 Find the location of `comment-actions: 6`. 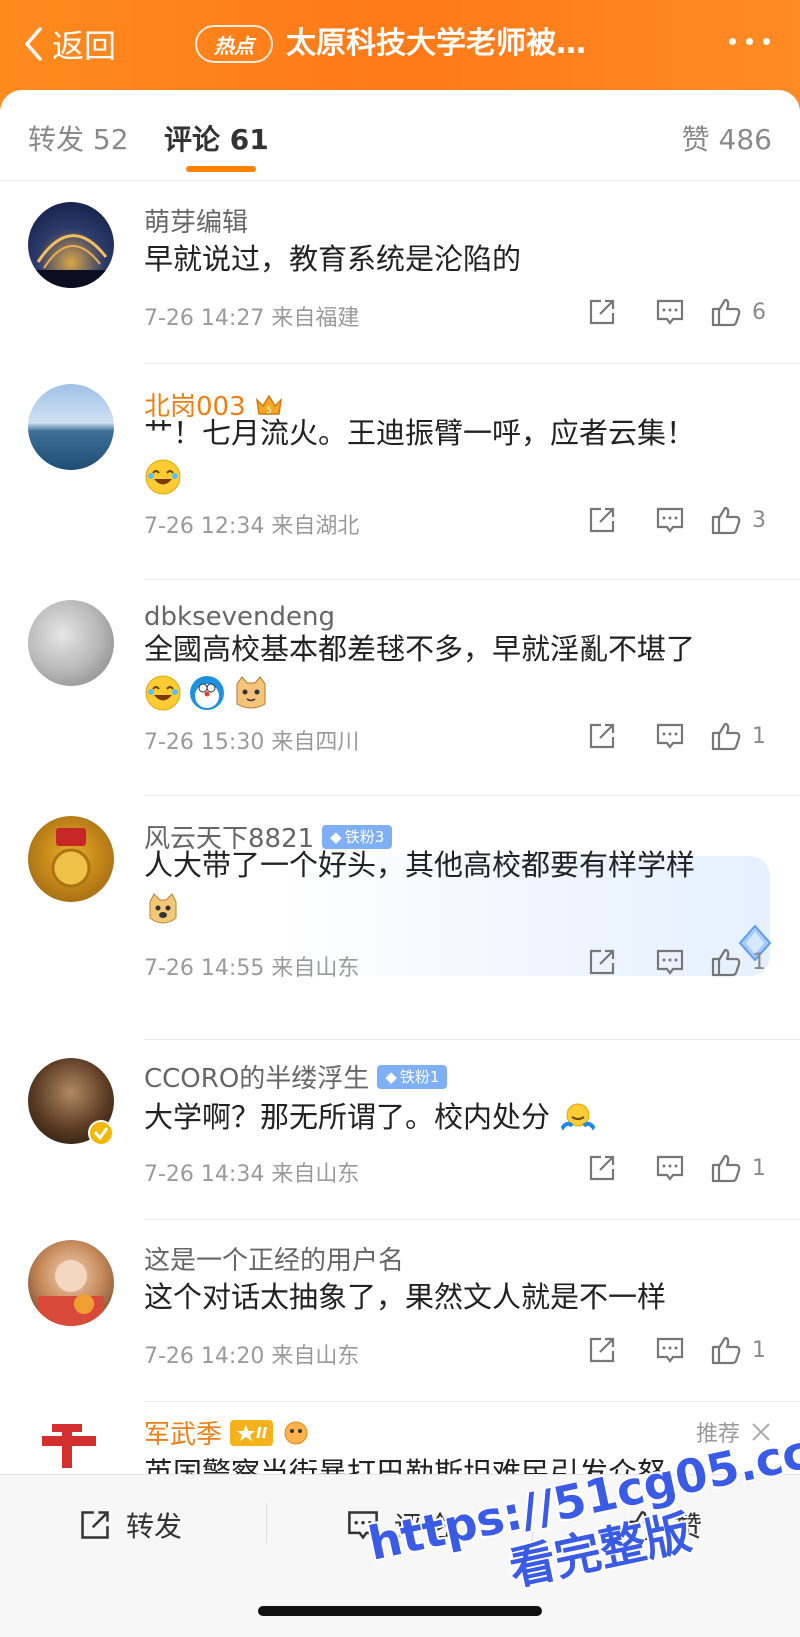

comment-actions: 6 is located at coordinates (670, 312).